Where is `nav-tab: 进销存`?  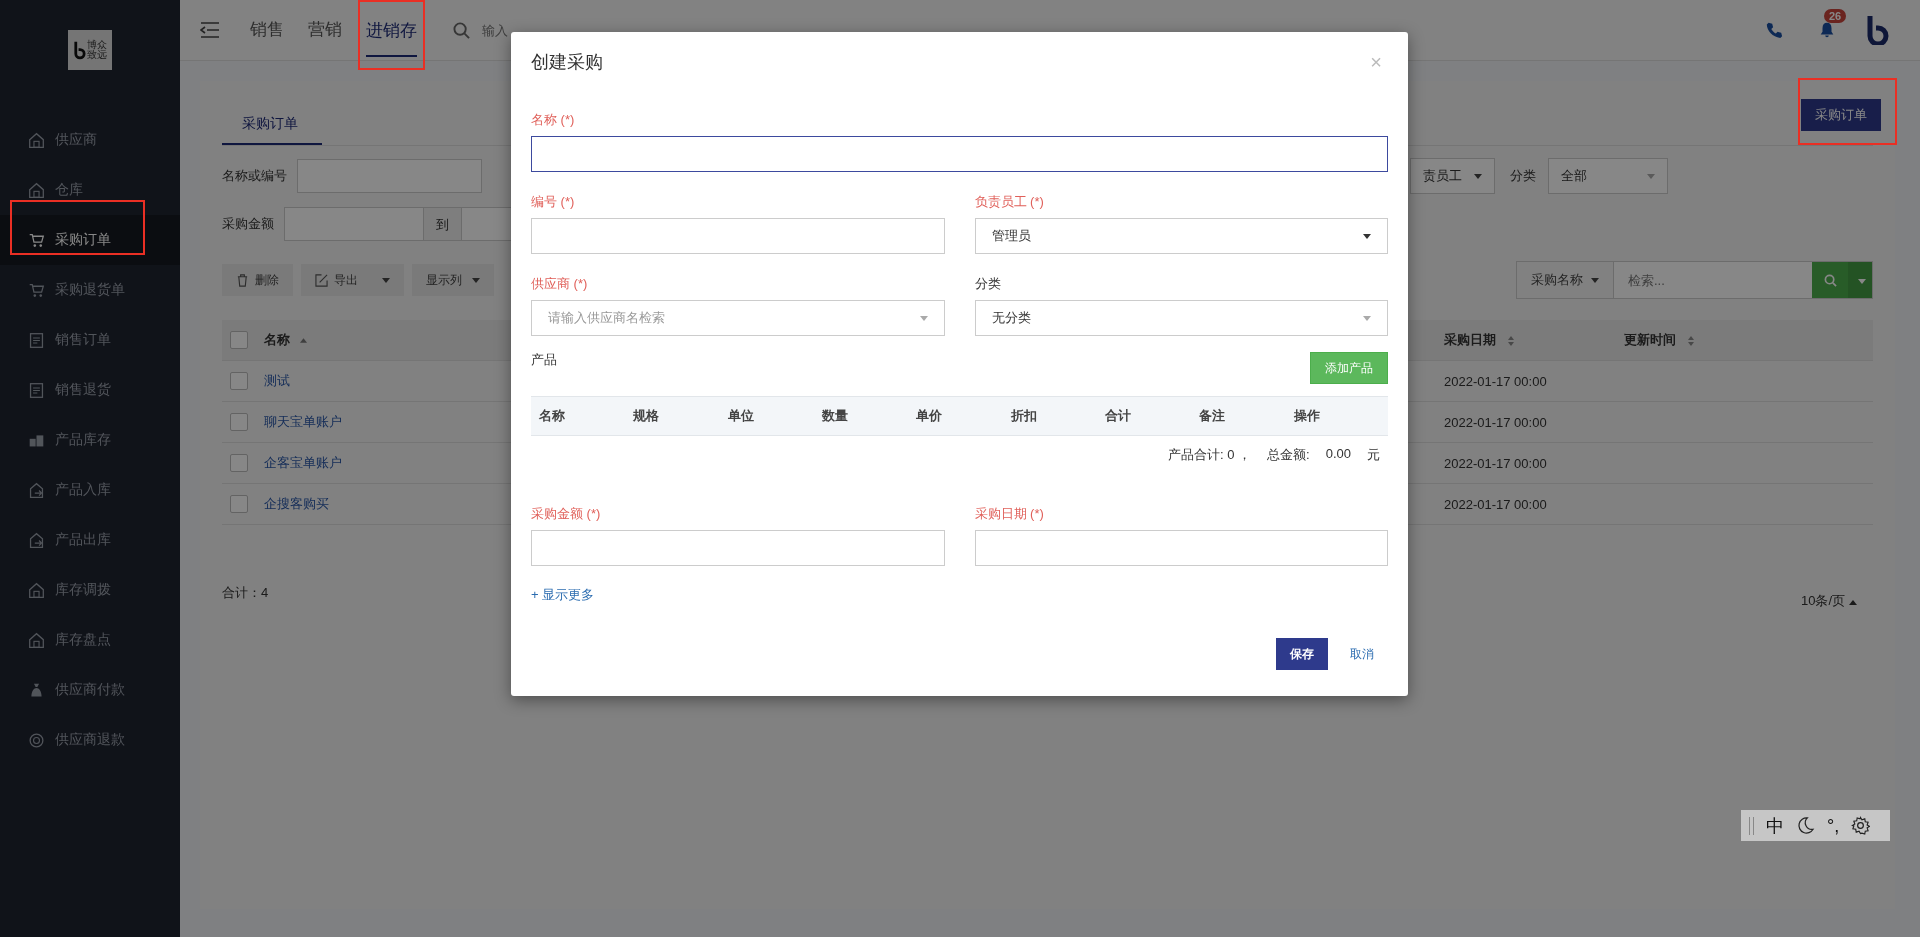 nav-tab: 进销存 is located at coordinates (391, 30).